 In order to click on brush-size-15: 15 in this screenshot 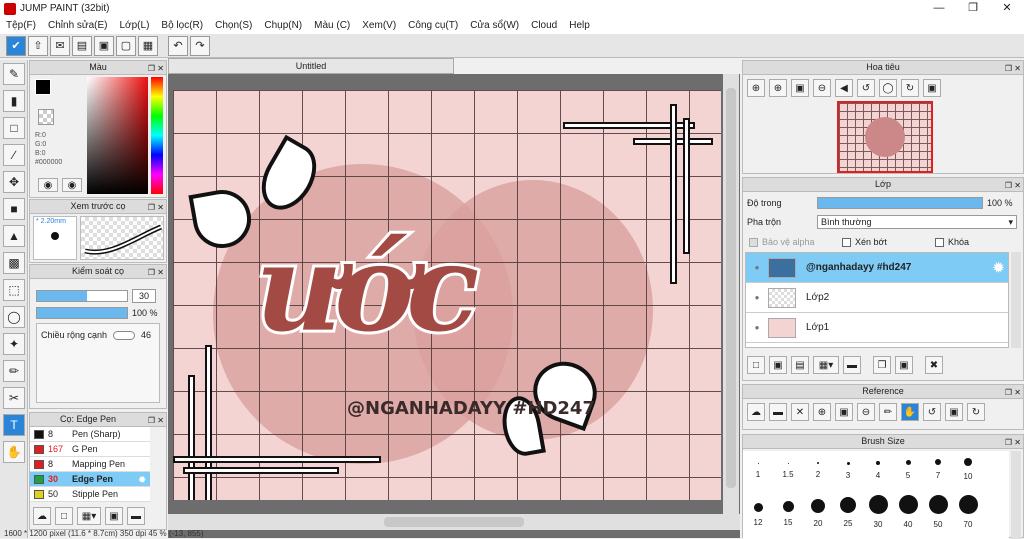, I will do `click(788, 514)`.